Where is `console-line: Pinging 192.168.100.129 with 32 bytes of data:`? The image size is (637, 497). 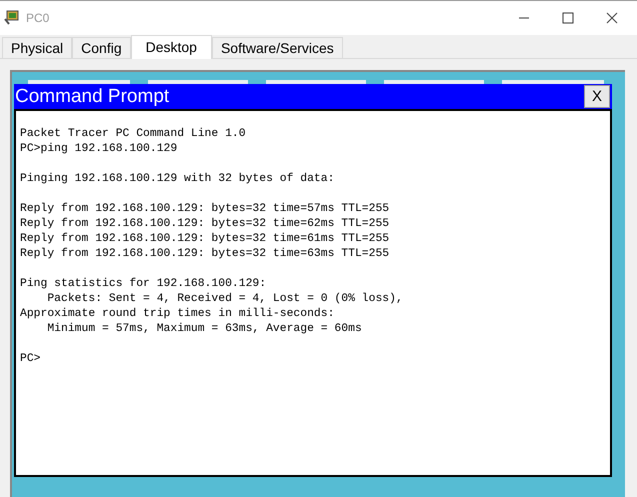
console-line: Pinging 192.168.100.129 with 32 bytes of data: is located at coordinates (177, 179).